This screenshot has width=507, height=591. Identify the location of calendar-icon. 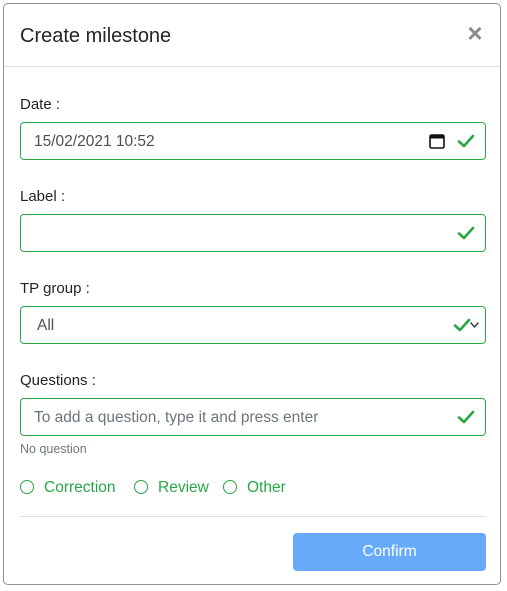
(437, 141).